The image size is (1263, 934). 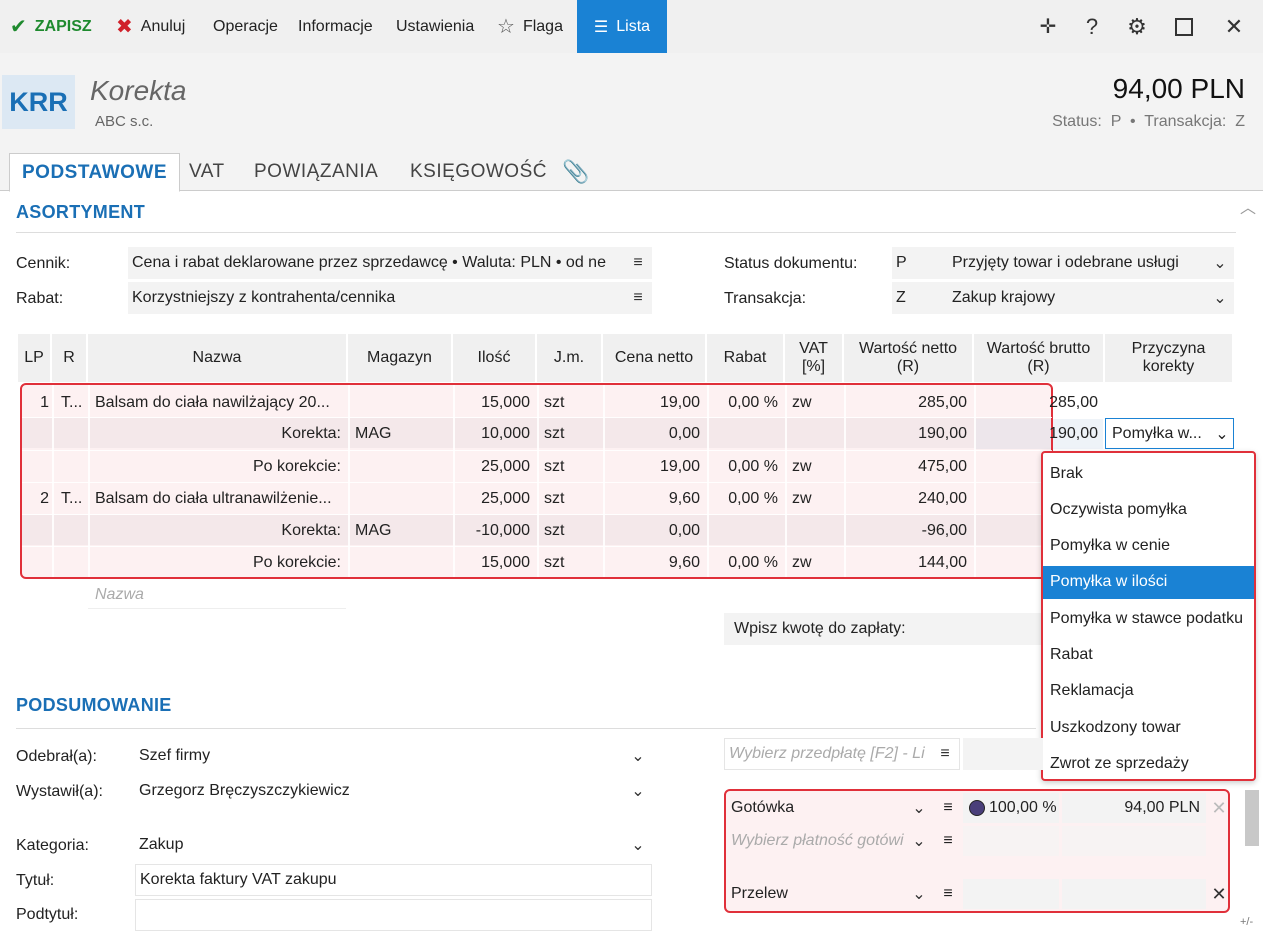 I want to click on cell-row-label: Po korekcie:, so click(x=218, y=563).